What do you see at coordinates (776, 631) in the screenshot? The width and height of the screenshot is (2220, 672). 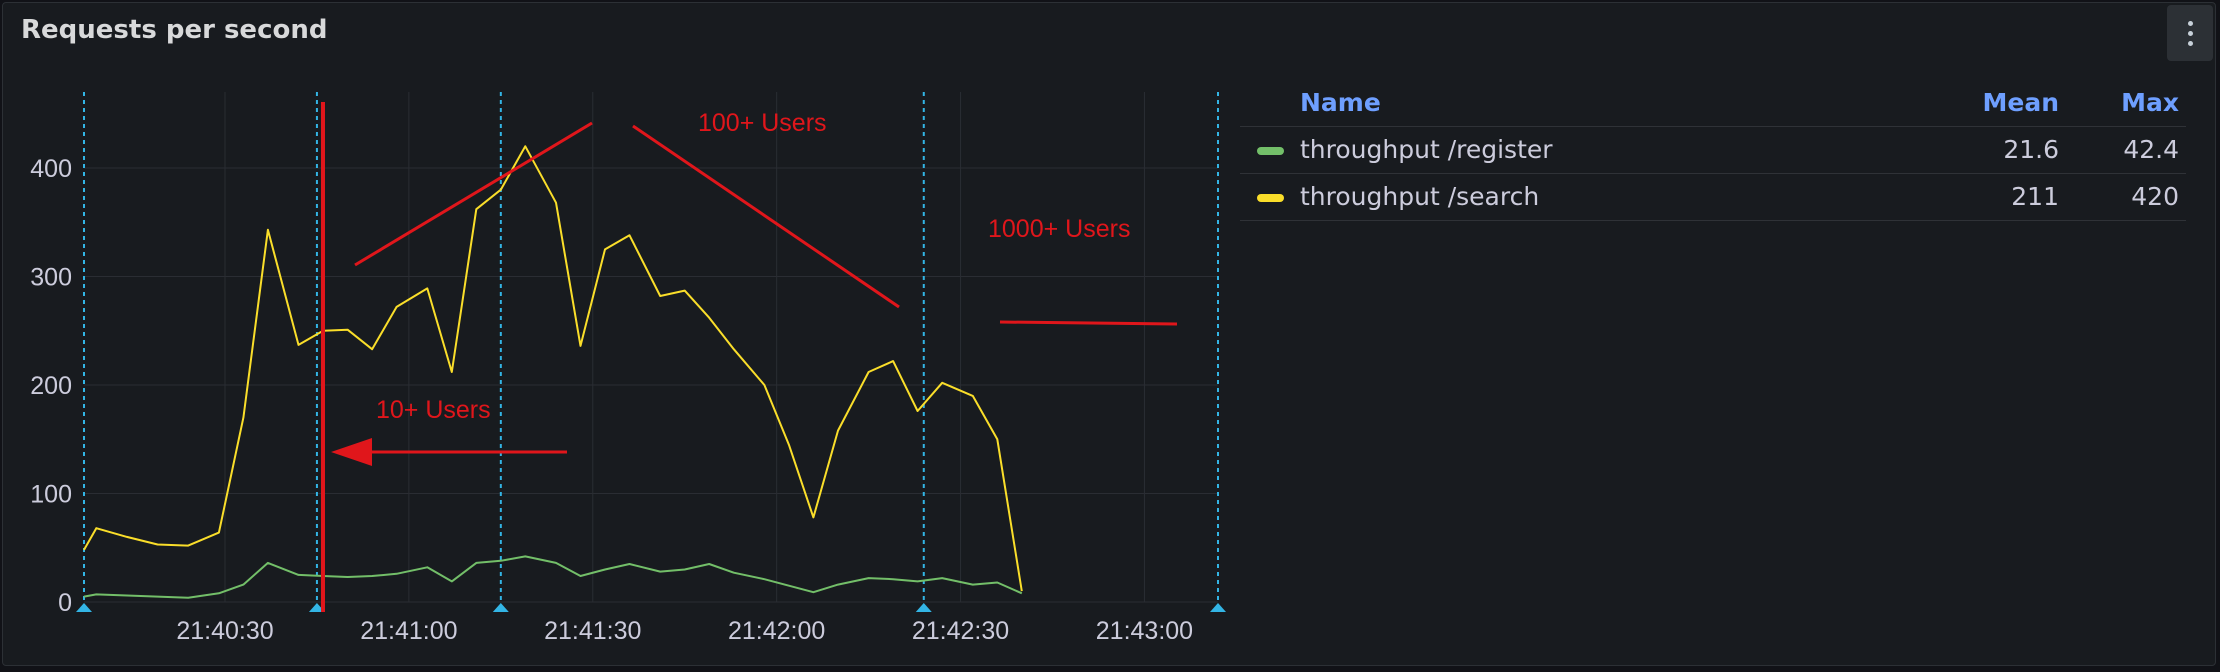 I see `x-tick-label: 21:42:00` at bounding box center [776, 631].